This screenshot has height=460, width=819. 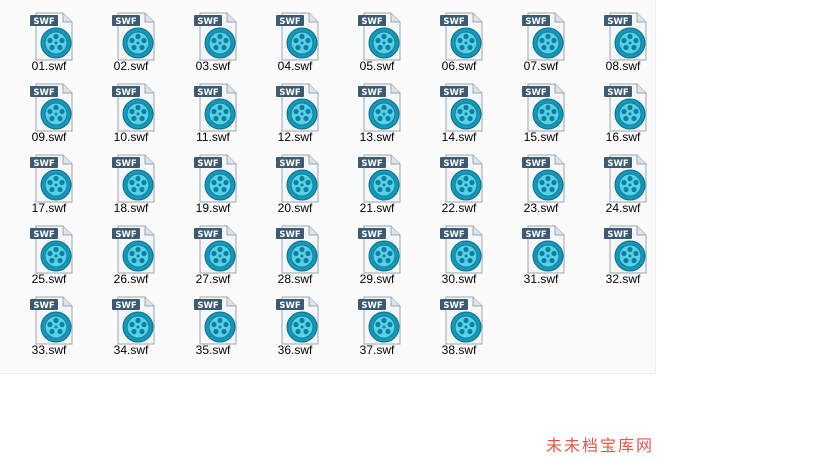 I want to click on file-item: SWF 22.swf, so click(x=459, y=183).